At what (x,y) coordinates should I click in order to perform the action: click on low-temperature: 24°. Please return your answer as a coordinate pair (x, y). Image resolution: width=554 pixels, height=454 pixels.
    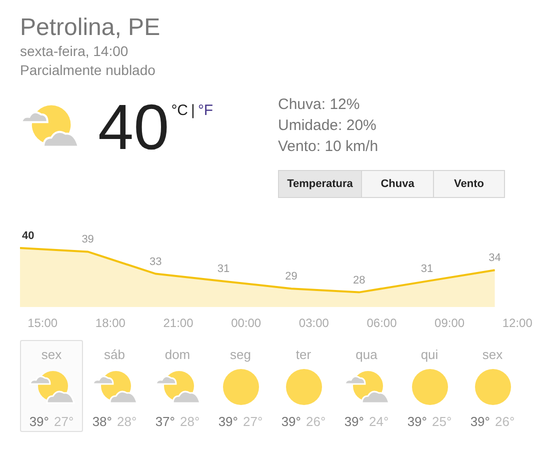
    Looking at the image, I should click on (379, 421).